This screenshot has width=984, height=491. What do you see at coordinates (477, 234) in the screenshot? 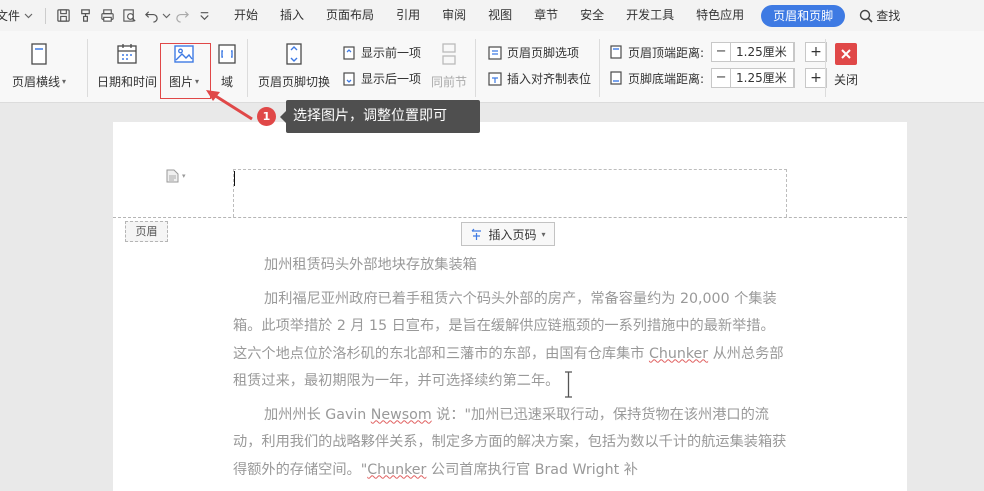
I see `page-number-icon` at bounding box center [477, 234].